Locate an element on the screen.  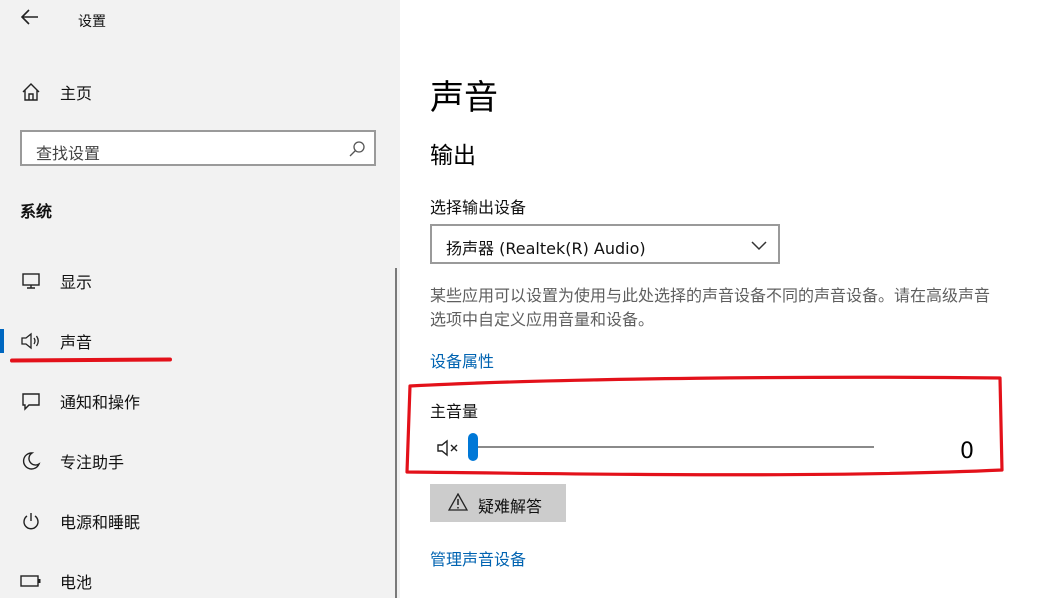
annotation-underline is located at coordinates (91, 360).